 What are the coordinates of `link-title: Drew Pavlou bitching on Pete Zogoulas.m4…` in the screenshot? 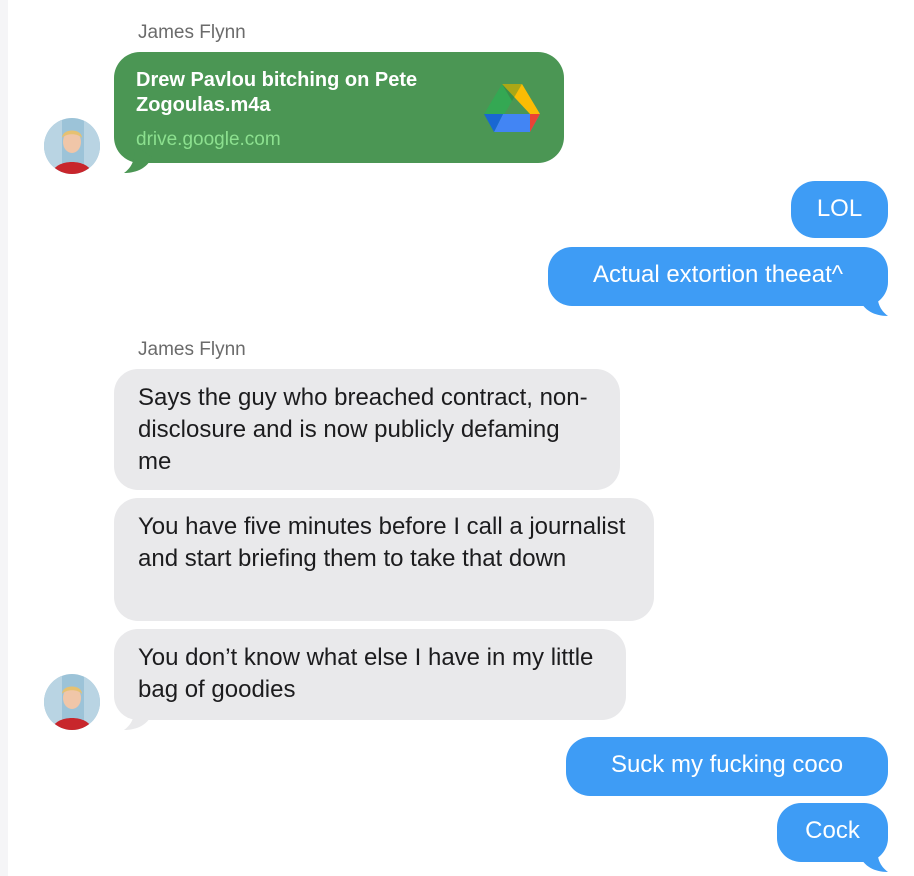 It's located at (277, 92).